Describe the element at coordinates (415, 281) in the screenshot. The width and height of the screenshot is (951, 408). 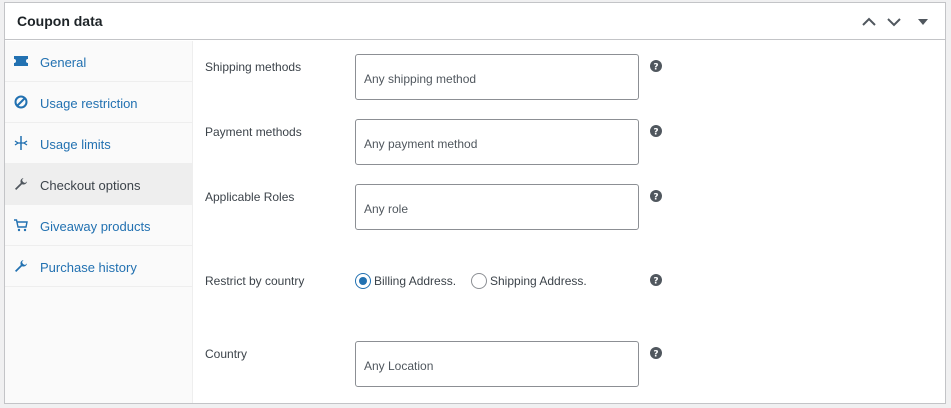
I see `billing-address-label: Billing Address.` at that location.